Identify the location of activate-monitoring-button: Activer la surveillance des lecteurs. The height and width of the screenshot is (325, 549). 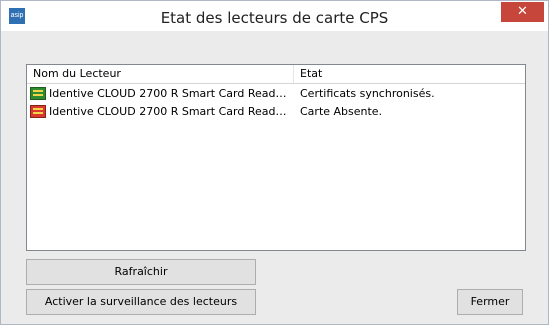
(141, 302).